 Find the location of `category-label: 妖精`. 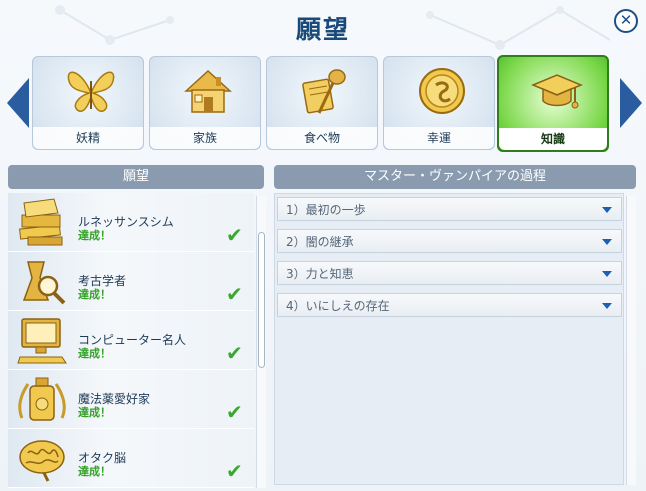

category-label: 妖精 is located at coordinates (88, 138).